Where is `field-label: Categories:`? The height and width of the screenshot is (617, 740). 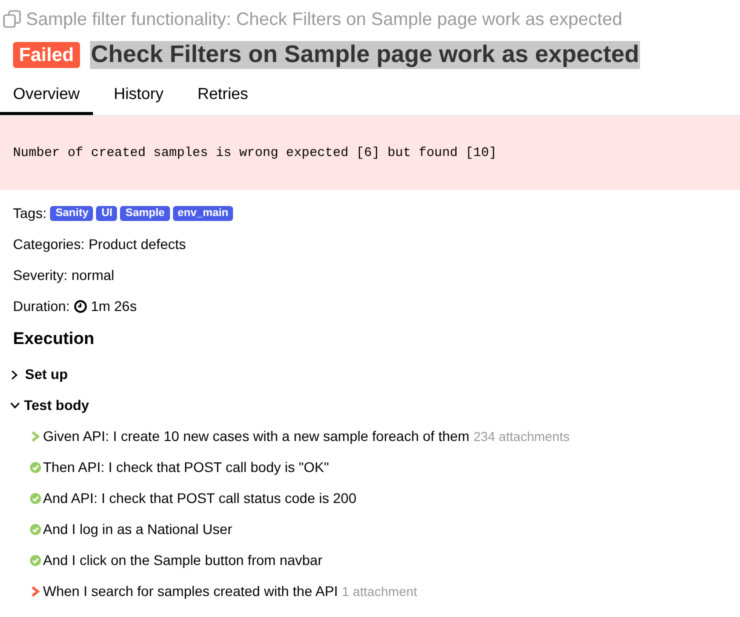 field-label: Categories: is located at coordinates (49, 244).